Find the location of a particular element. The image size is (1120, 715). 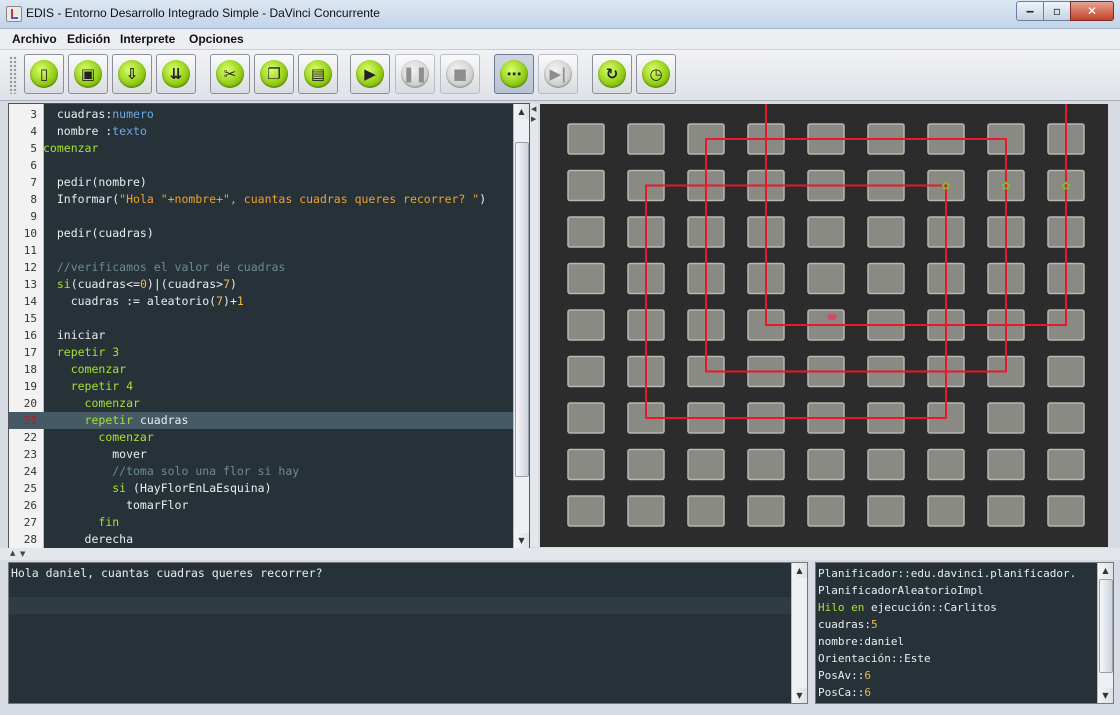

code-line: 14 cuadras := aleatorio(7)+1 is located at coordinates (261, 301).